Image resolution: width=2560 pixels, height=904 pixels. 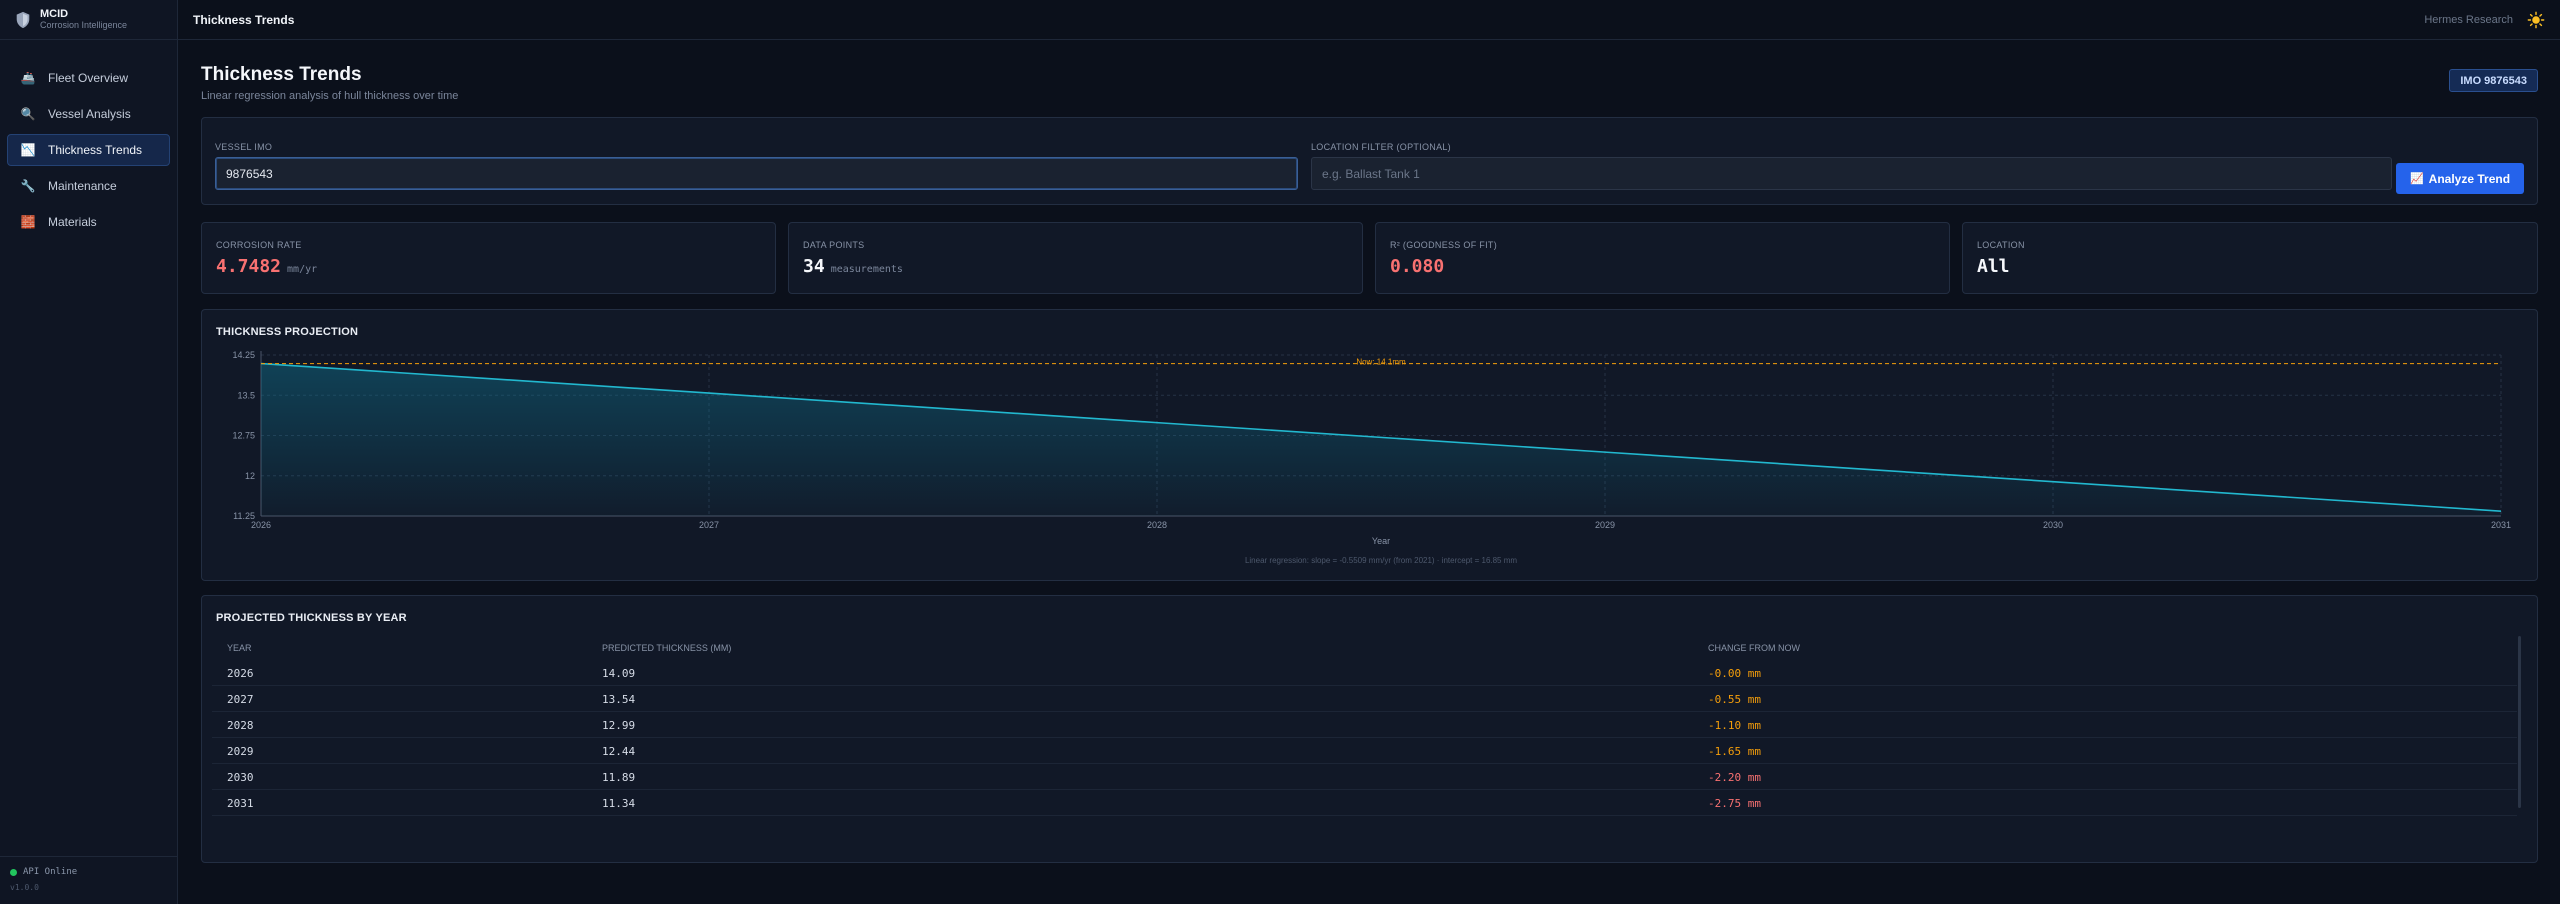 What do you see at coordinates (1754, 648) in the screenshot?
I see `col-change-from-now: Change from Now` at bounding box center [1754, 648].